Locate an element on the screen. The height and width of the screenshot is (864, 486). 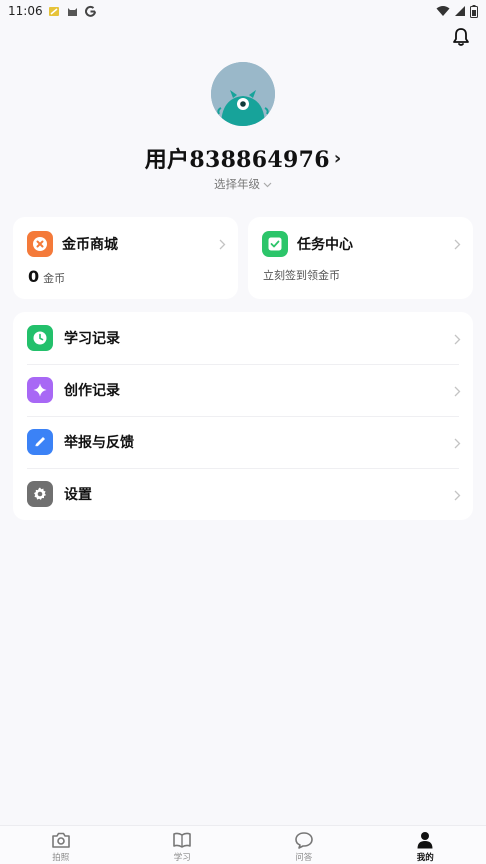
checklist-icon is located at coordinates (275, 244).